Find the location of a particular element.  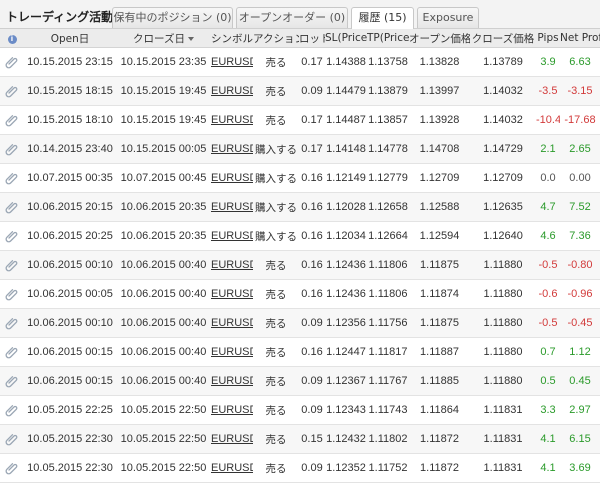

pips-header: Pips is located at coordinates (548, 38).